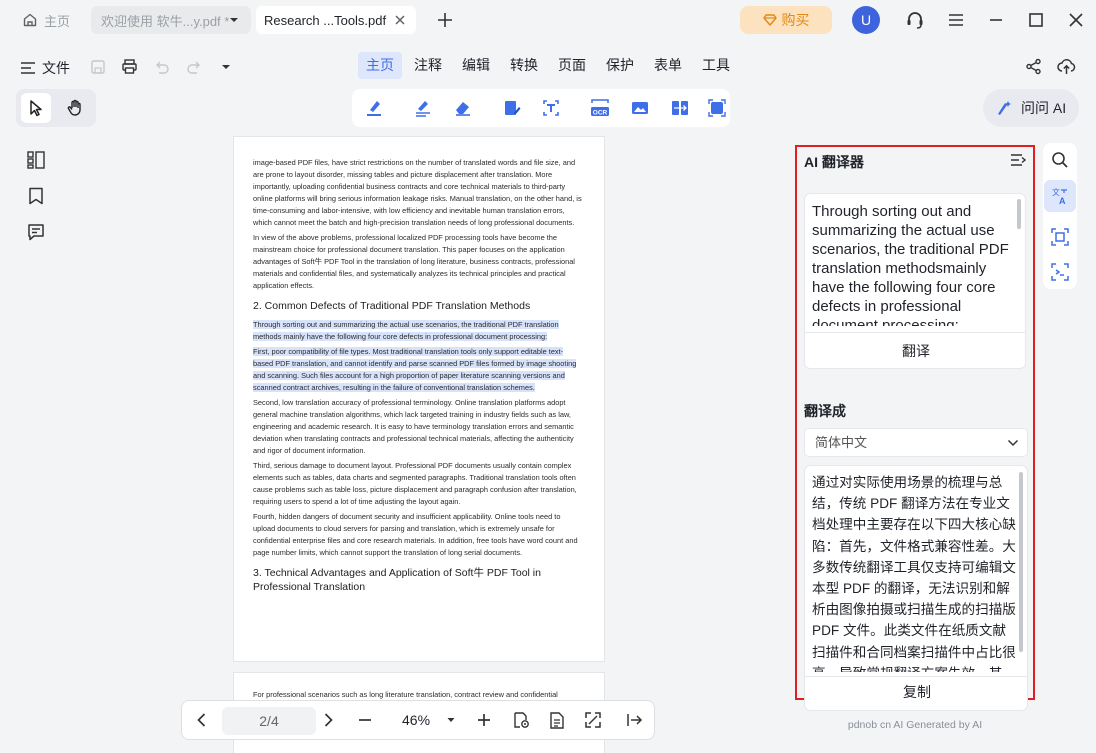 Image resolution: width=1096 pixels, height=753 pixels. Describe the element at coordinates (400, 20) in the screenshot. I see `close-icon` at that location.